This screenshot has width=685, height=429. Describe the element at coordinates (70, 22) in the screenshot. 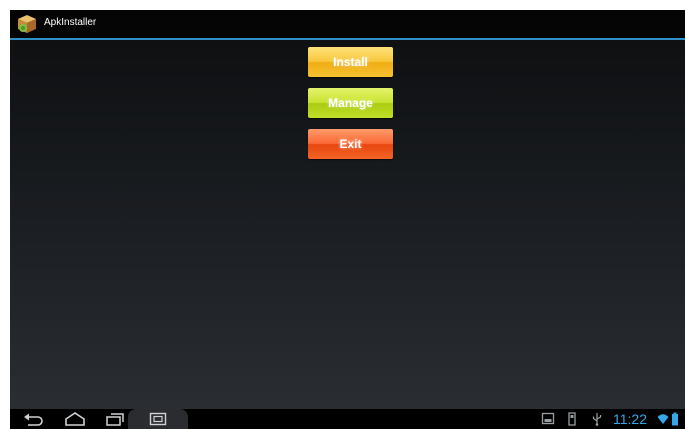

I see `app-title: ApkInstaller` at that location.